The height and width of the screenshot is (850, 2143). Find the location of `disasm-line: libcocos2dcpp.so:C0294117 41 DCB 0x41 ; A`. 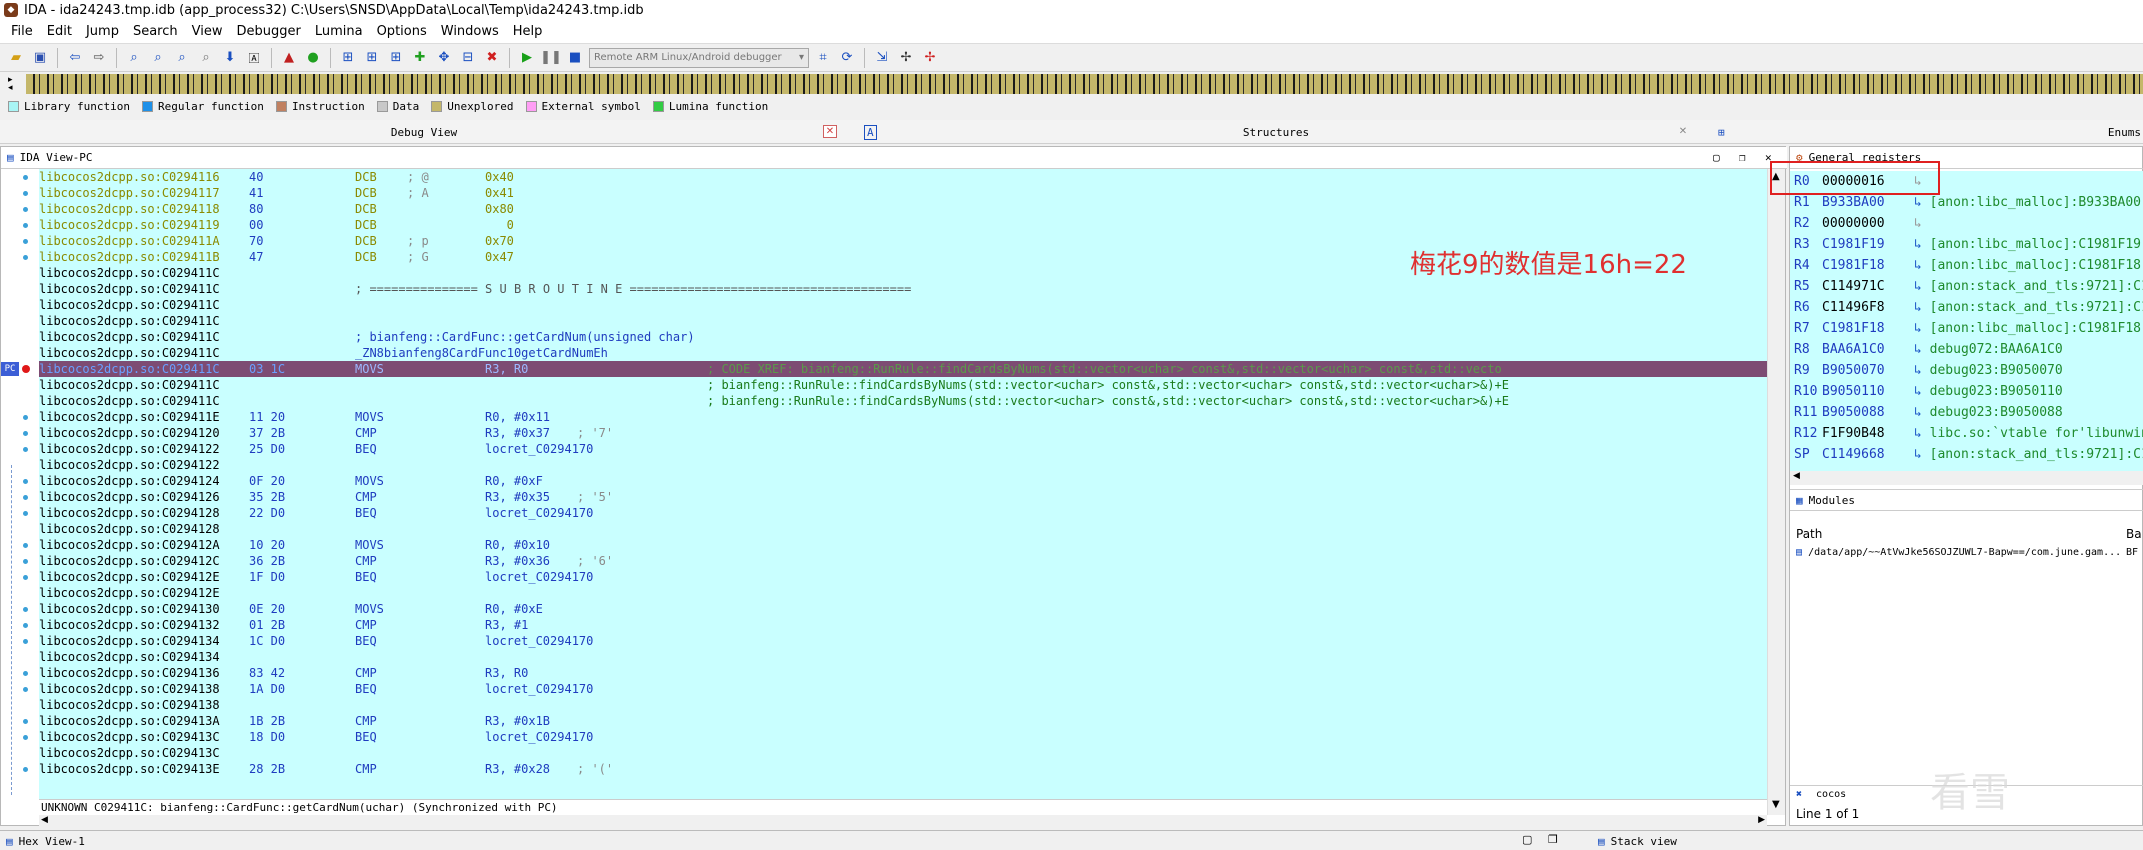

disasm-line: libcocos2dcpp.so:C0294117 41 DCB 0x41 ; A is located at coordinates (903, 193).